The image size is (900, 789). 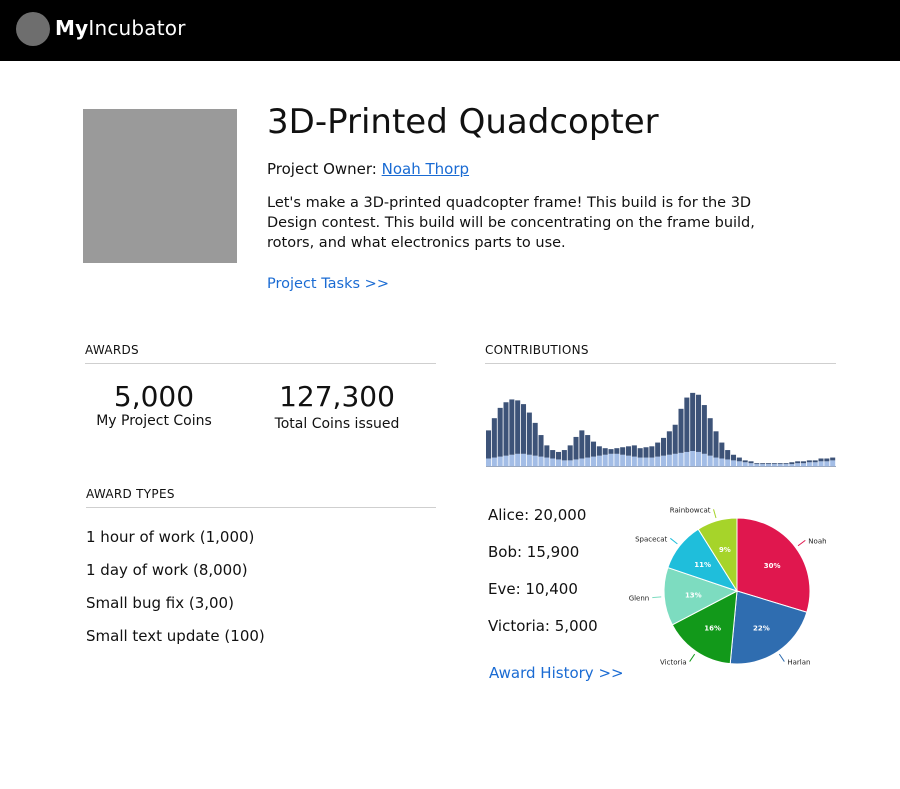 I want to click on award-type-item: 1 day of work (8,000), so click(x=167, y=570).